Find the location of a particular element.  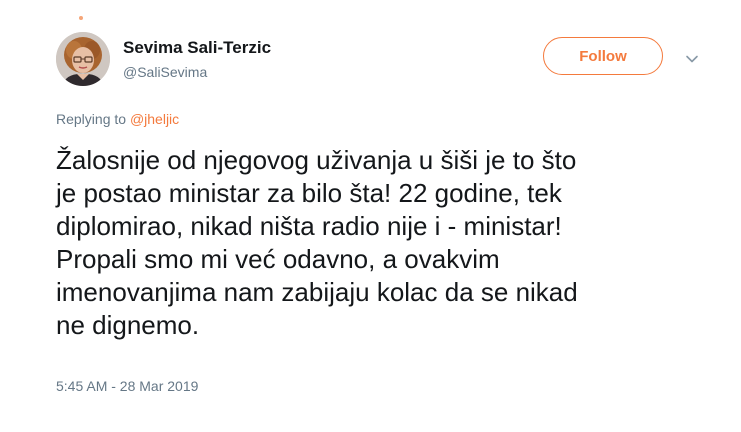

reply-mention-link: @jheljic is located at coordinates (154, 119).